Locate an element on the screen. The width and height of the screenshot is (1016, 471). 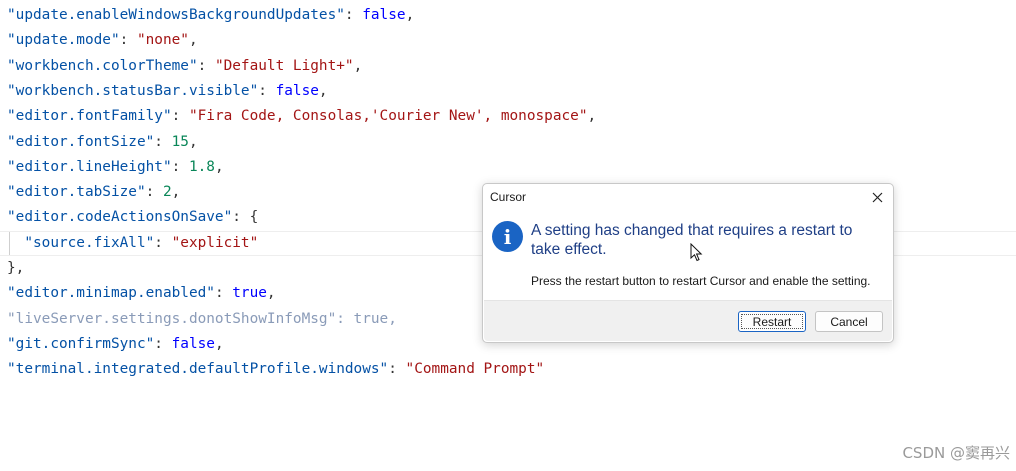
code-token: 1.8 is located at coordinates (201, 166).